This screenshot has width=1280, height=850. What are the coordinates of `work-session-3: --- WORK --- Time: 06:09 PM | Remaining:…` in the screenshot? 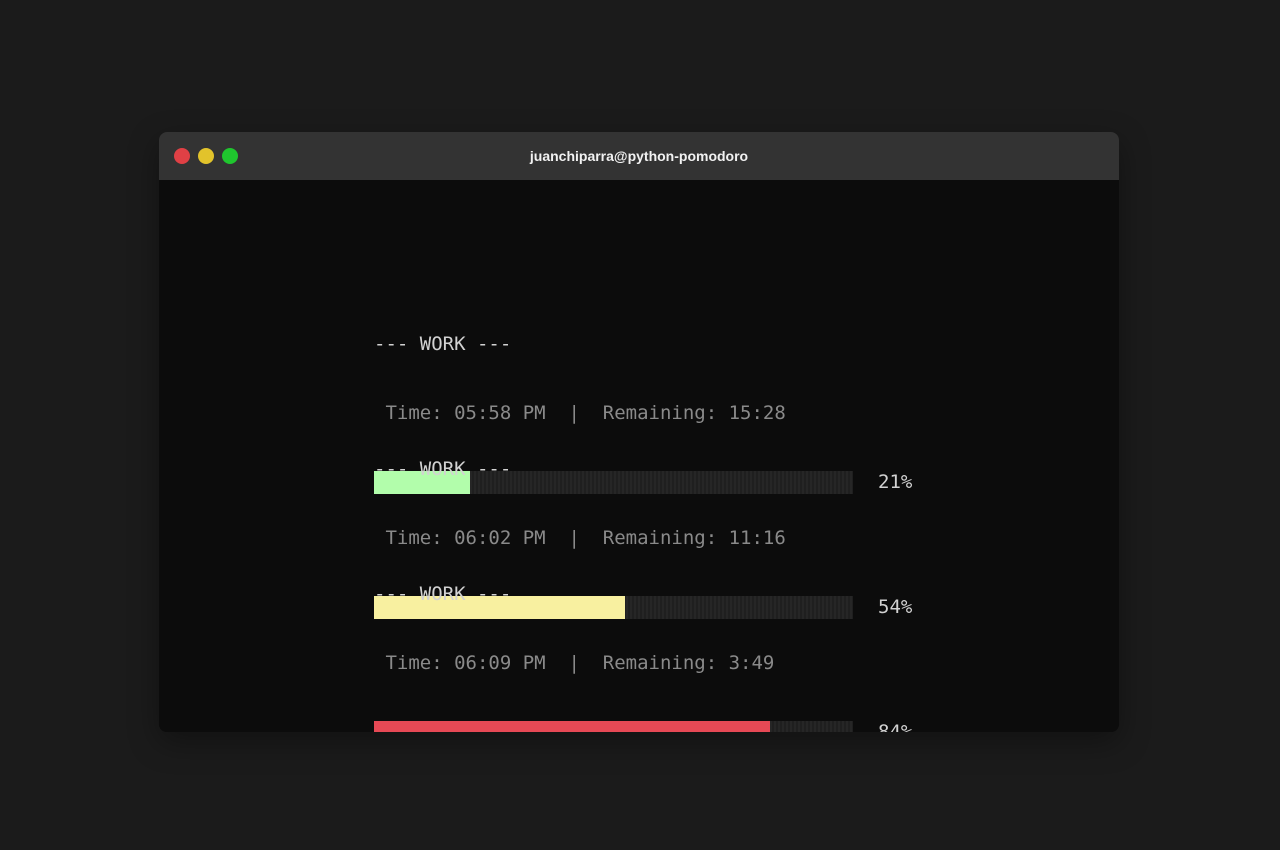 It's located at (654, 634).